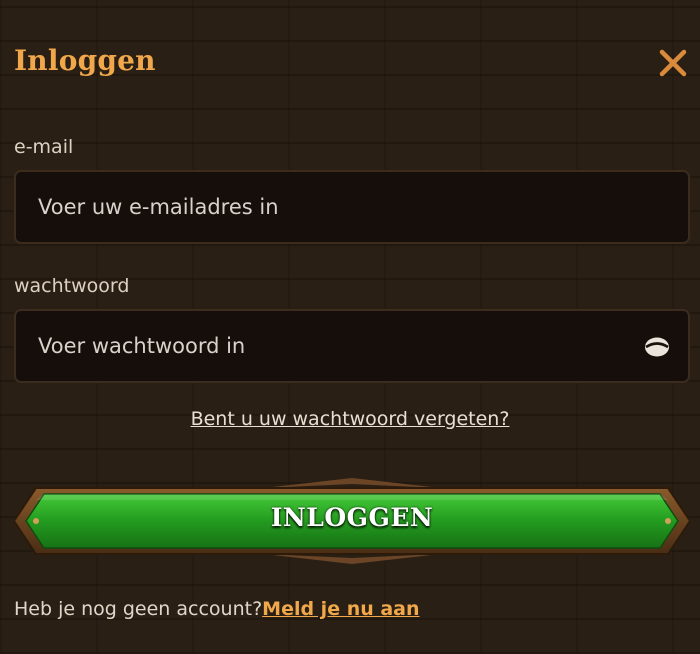 This screenshot has width=700, height=654. Describe the element at coordinates (328, 207) in the screenshot. I see `email-field` at that location.